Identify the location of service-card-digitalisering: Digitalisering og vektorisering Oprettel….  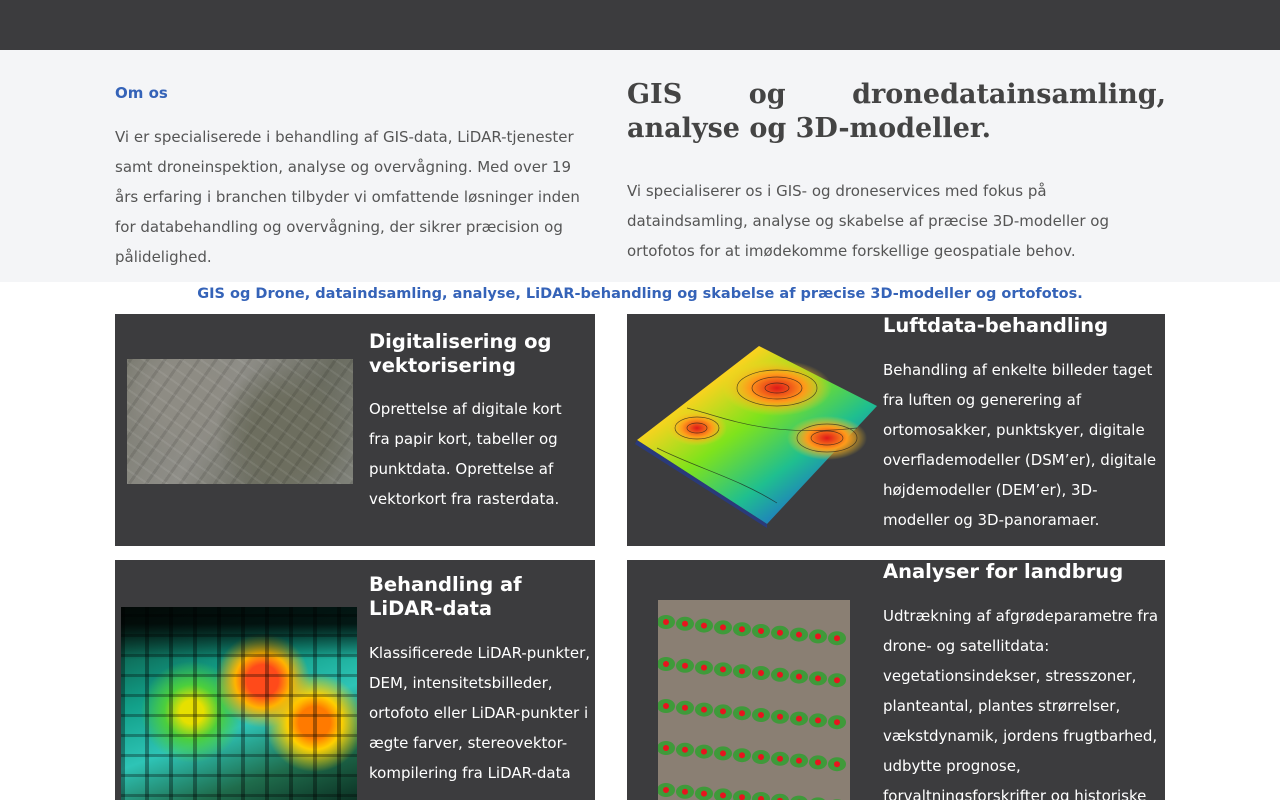
(355, 430).